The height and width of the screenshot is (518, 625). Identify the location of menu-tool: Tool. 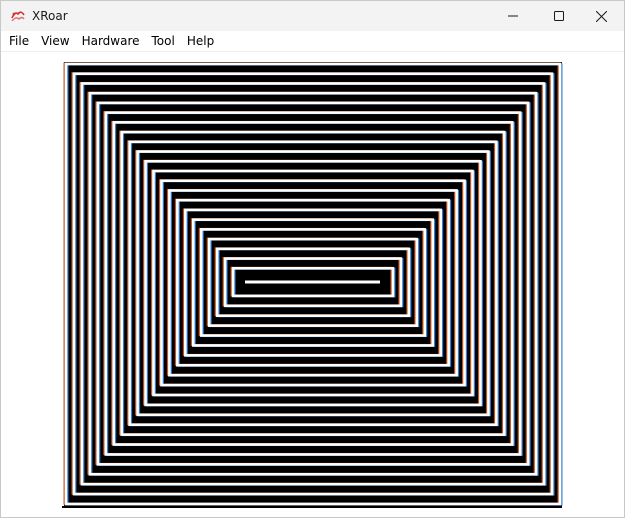
(163, 41).